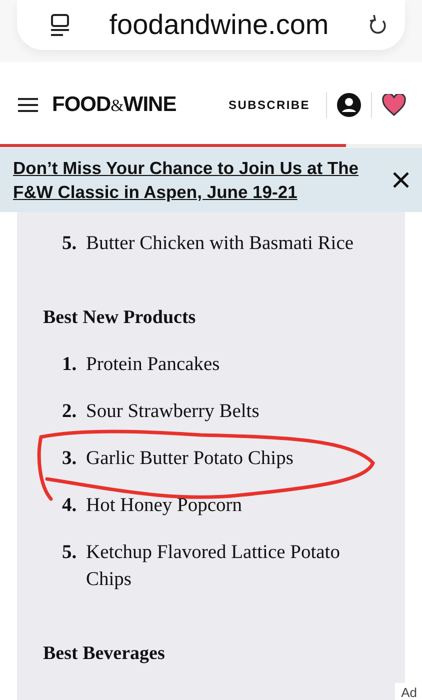 The width and height of the screenshot is (422, 700). I want to click on list-item-text: Sour Strawberry Belts, so click(173, 412).